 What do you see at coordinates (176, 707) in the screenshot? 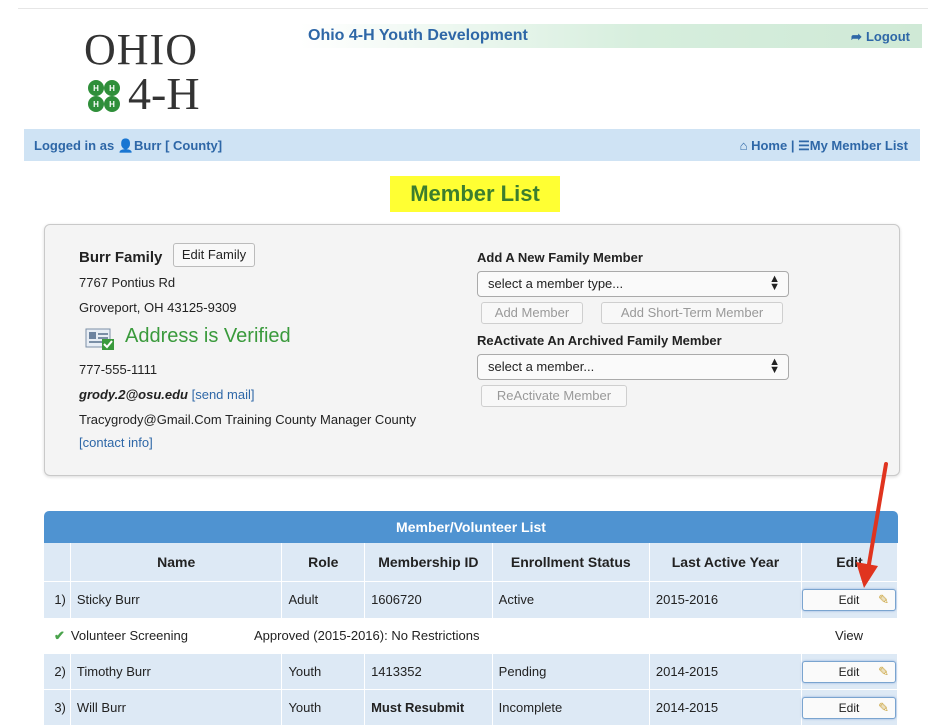
I see `member-name: Will Burr` at bounding box center [176, 707].